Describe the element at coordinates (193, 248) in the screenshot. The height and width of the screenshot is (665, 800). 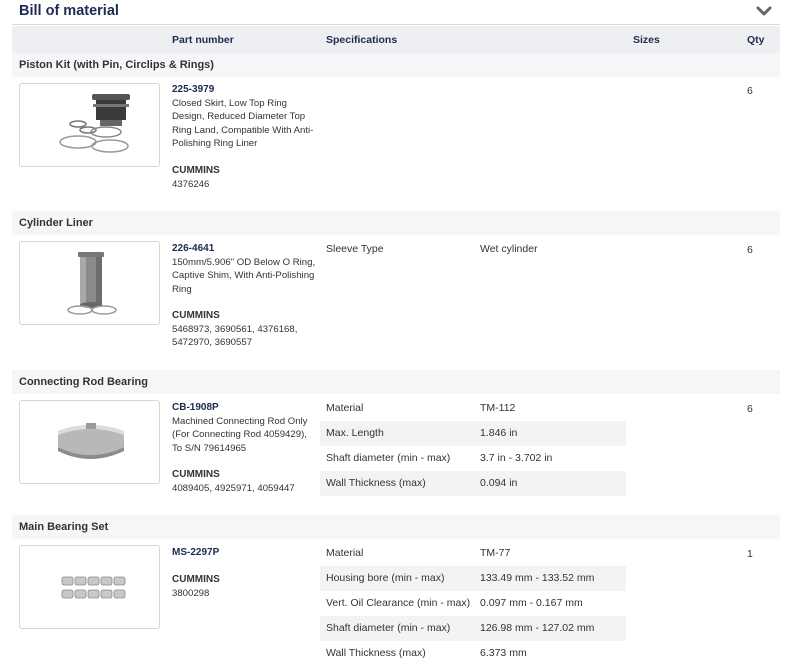
I see `part-number: 226-4641` at that location.